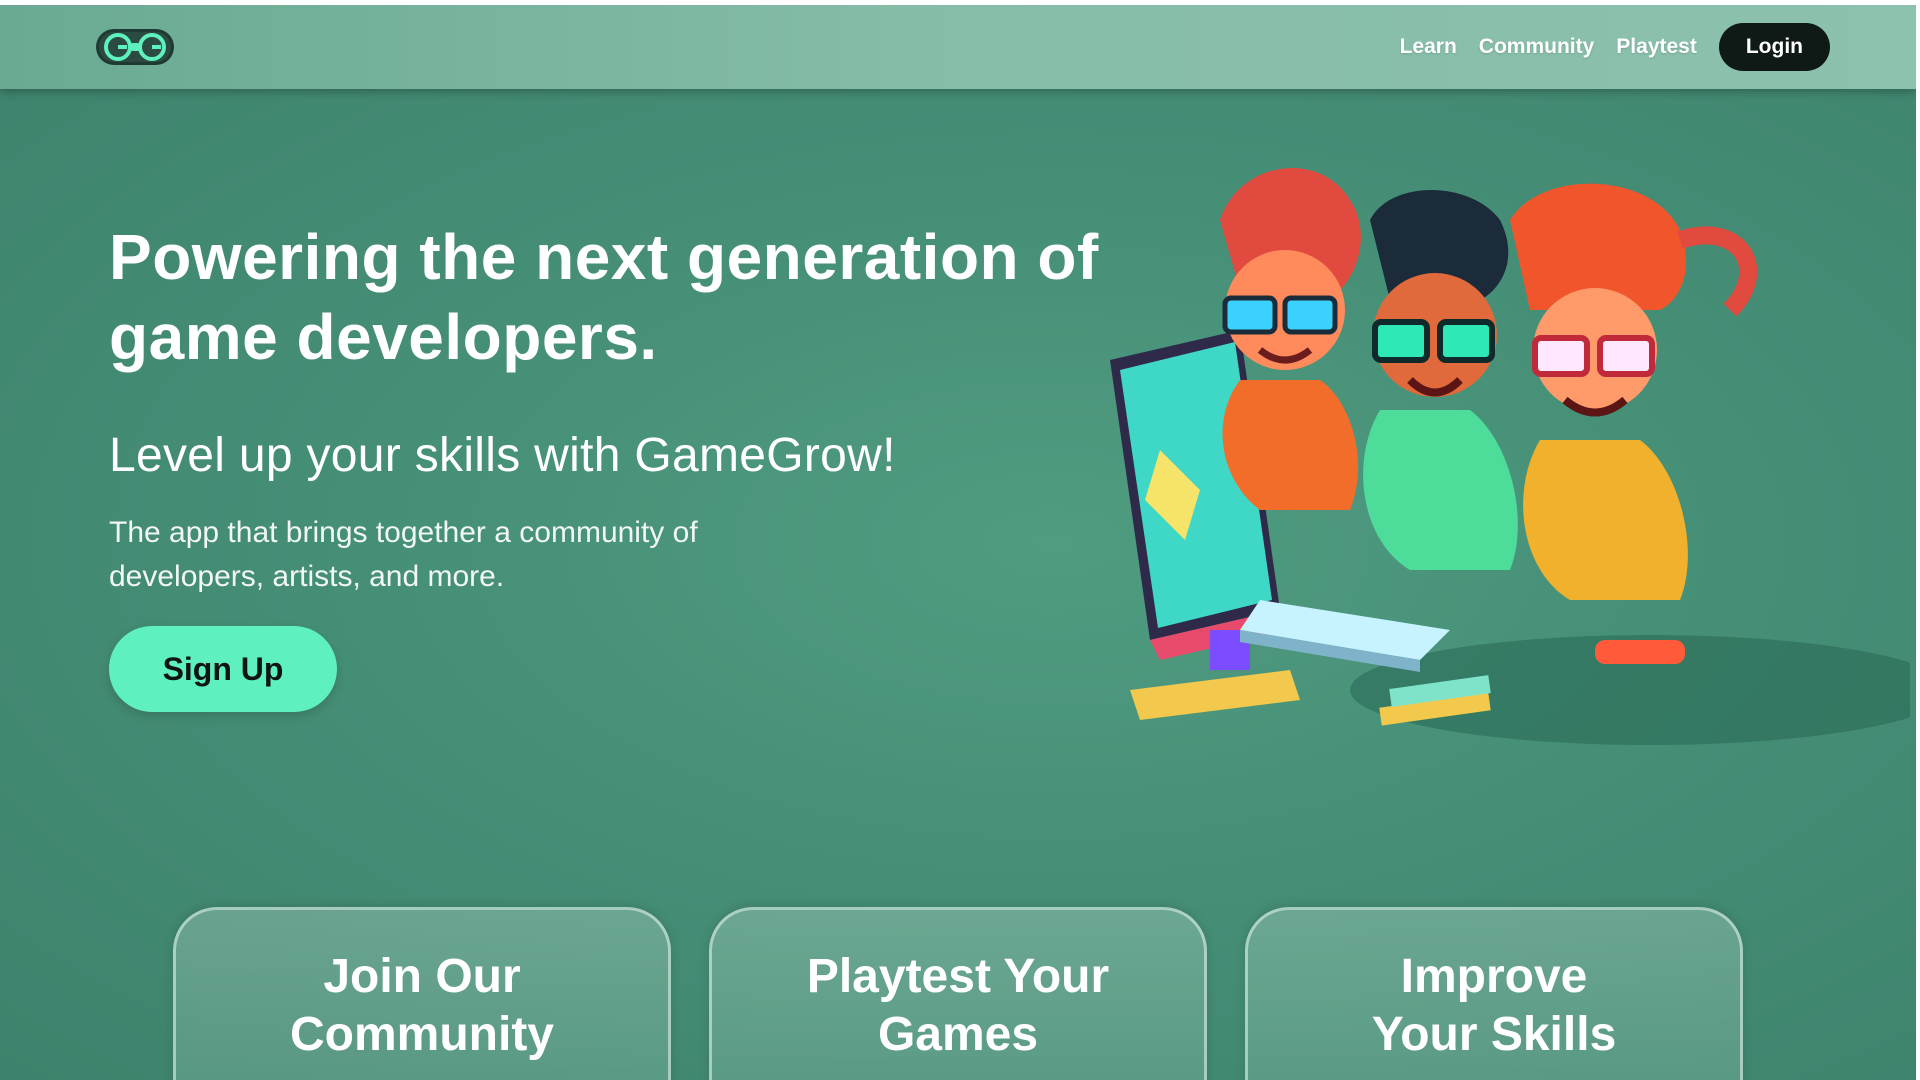 This screenshot has height=1080, width=1920. Describe the element at coordinates (958, 1005) in the screenshot. I see `feature-title: Playtest Your Games` at that location.